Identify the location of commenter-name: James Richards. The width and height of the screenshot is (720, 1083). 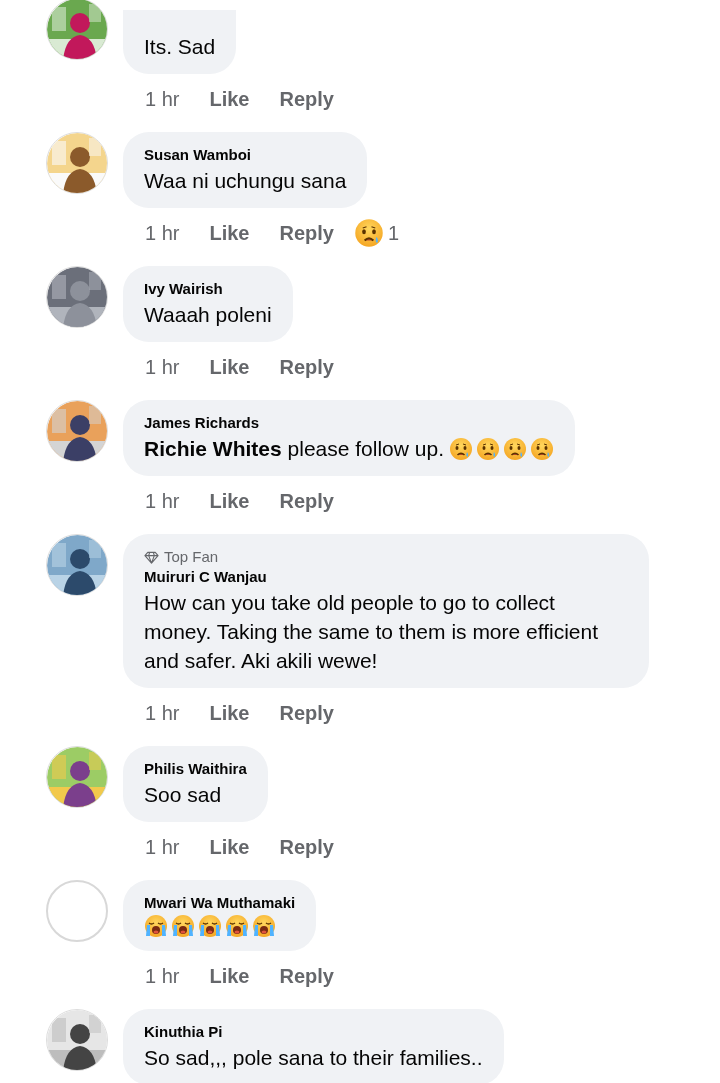
(349, 423).